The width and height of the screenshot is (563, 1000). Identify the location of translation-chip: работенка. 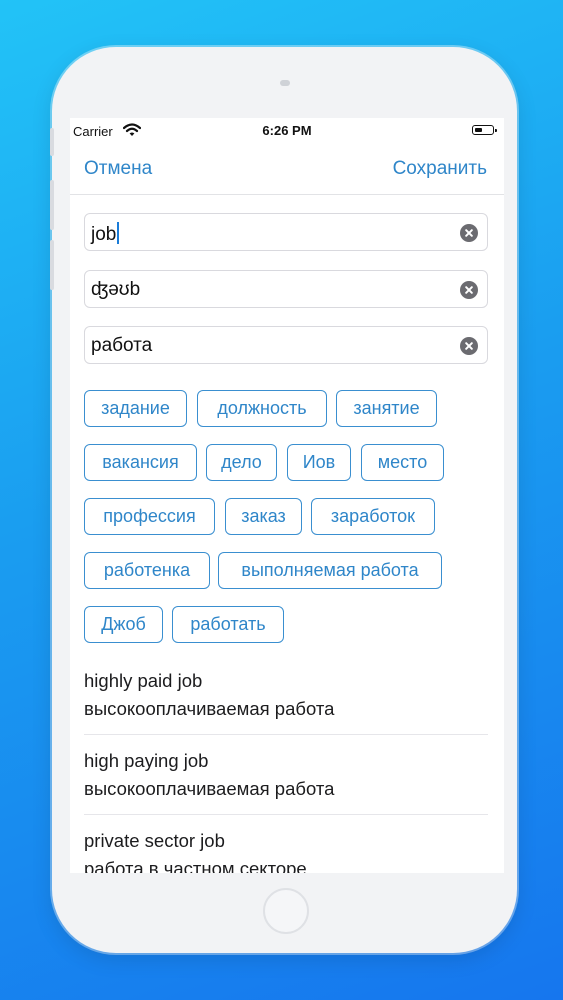
(147, 570).